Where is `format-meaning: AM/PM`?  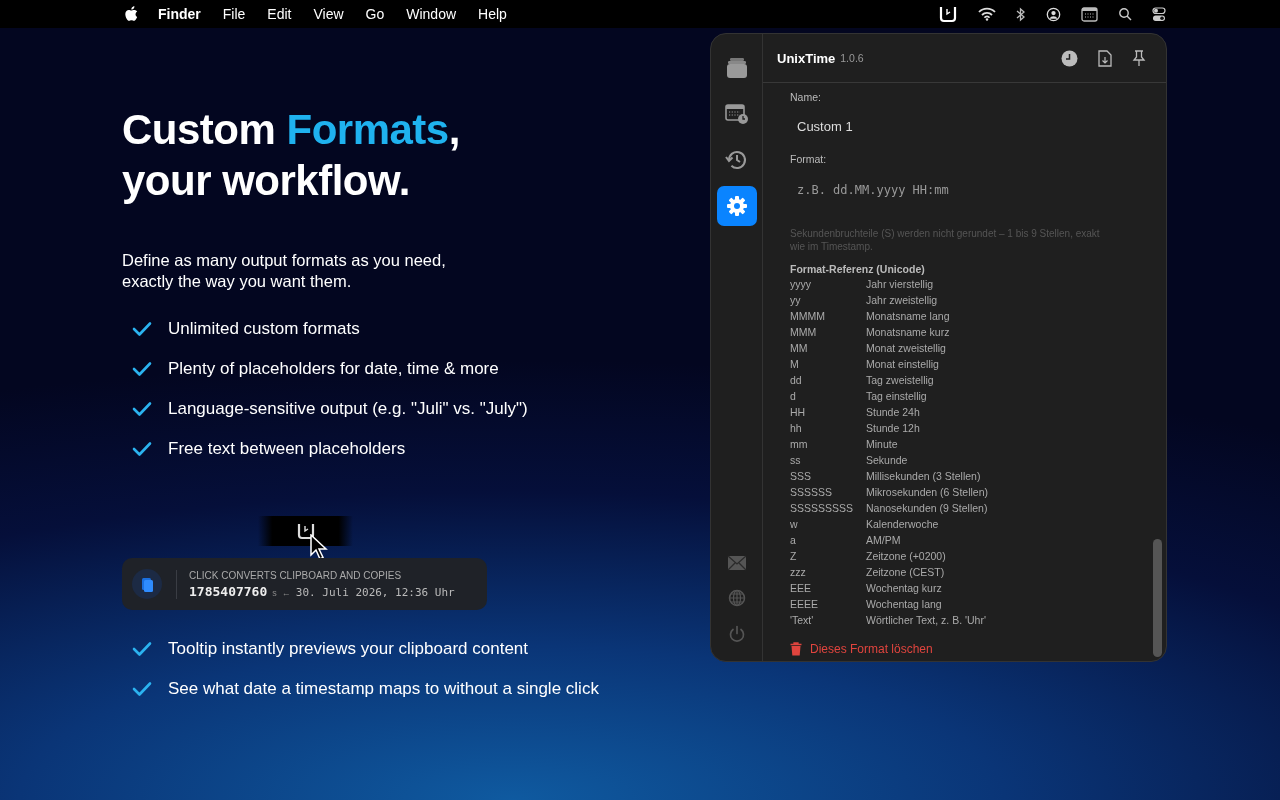 format-meaning: AM/PM is located at coordinates (883, 540).